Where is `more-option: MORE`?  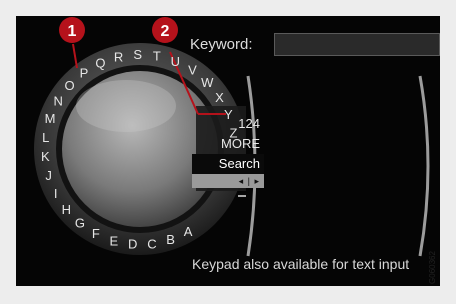
more-option: MORE is located at coordinates (228, 144).